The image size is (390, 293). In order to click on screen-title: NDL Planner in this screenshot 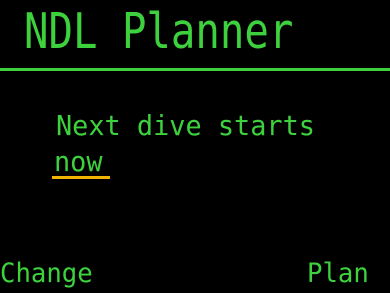, I will do `click(159, 31)`.